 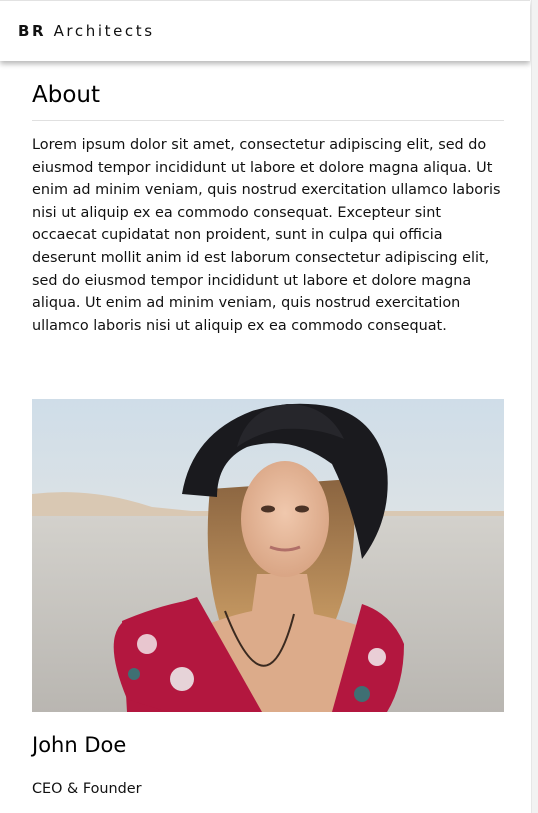 I want to click on brand-initials: BR, so click(x=32, y=31).